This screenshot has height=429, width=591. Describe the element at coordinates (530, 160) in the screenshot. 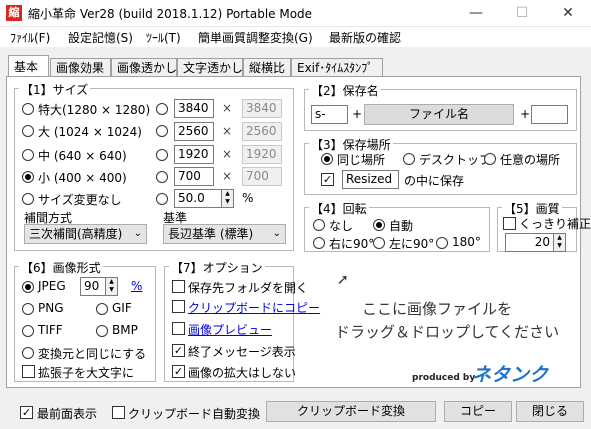

I see `any-place-label: 任意の場所` at that location.